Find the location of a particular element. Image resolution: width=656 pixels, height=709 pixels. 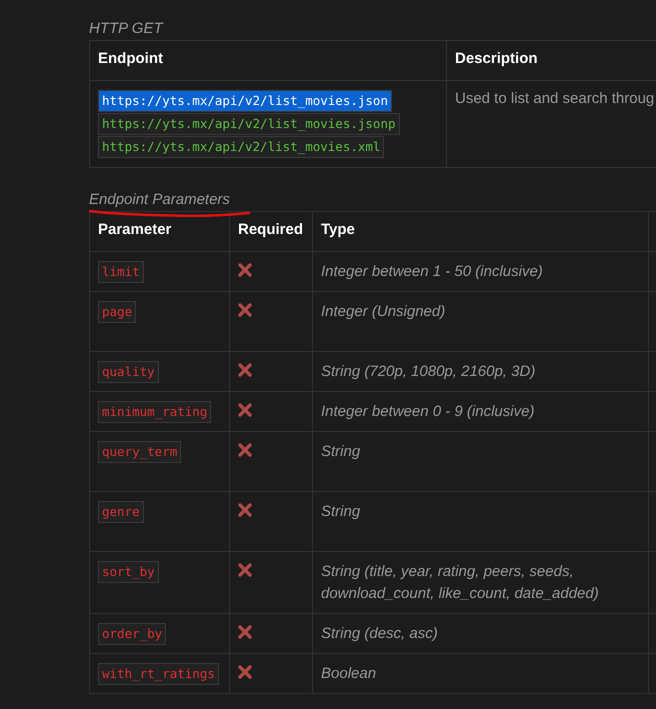

column-header: Endpoint is located at coordinates (268, 60).